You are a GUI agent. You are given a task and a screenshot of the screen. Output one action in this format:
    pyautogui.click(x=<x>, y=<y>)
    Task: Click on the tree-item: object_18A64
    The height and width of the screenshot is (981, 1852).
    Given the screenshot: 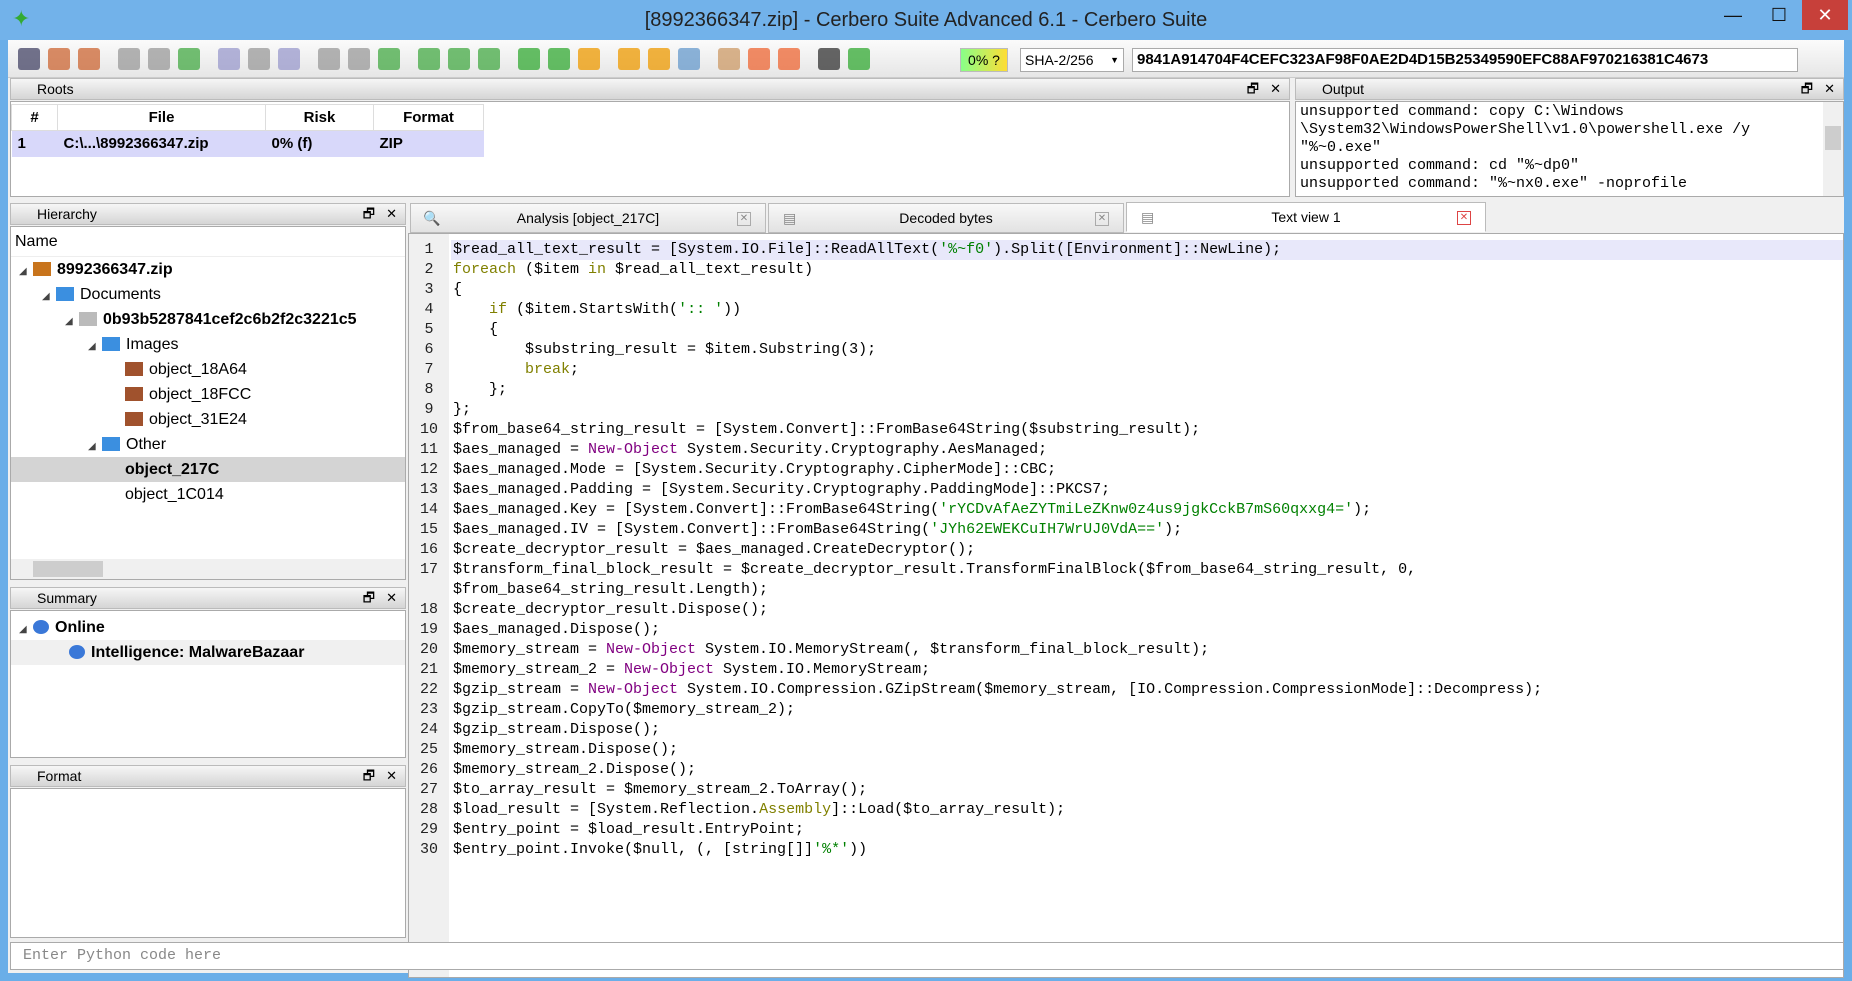 What is the action you would take?
    pyautogui.click(x=208, y=369)
    